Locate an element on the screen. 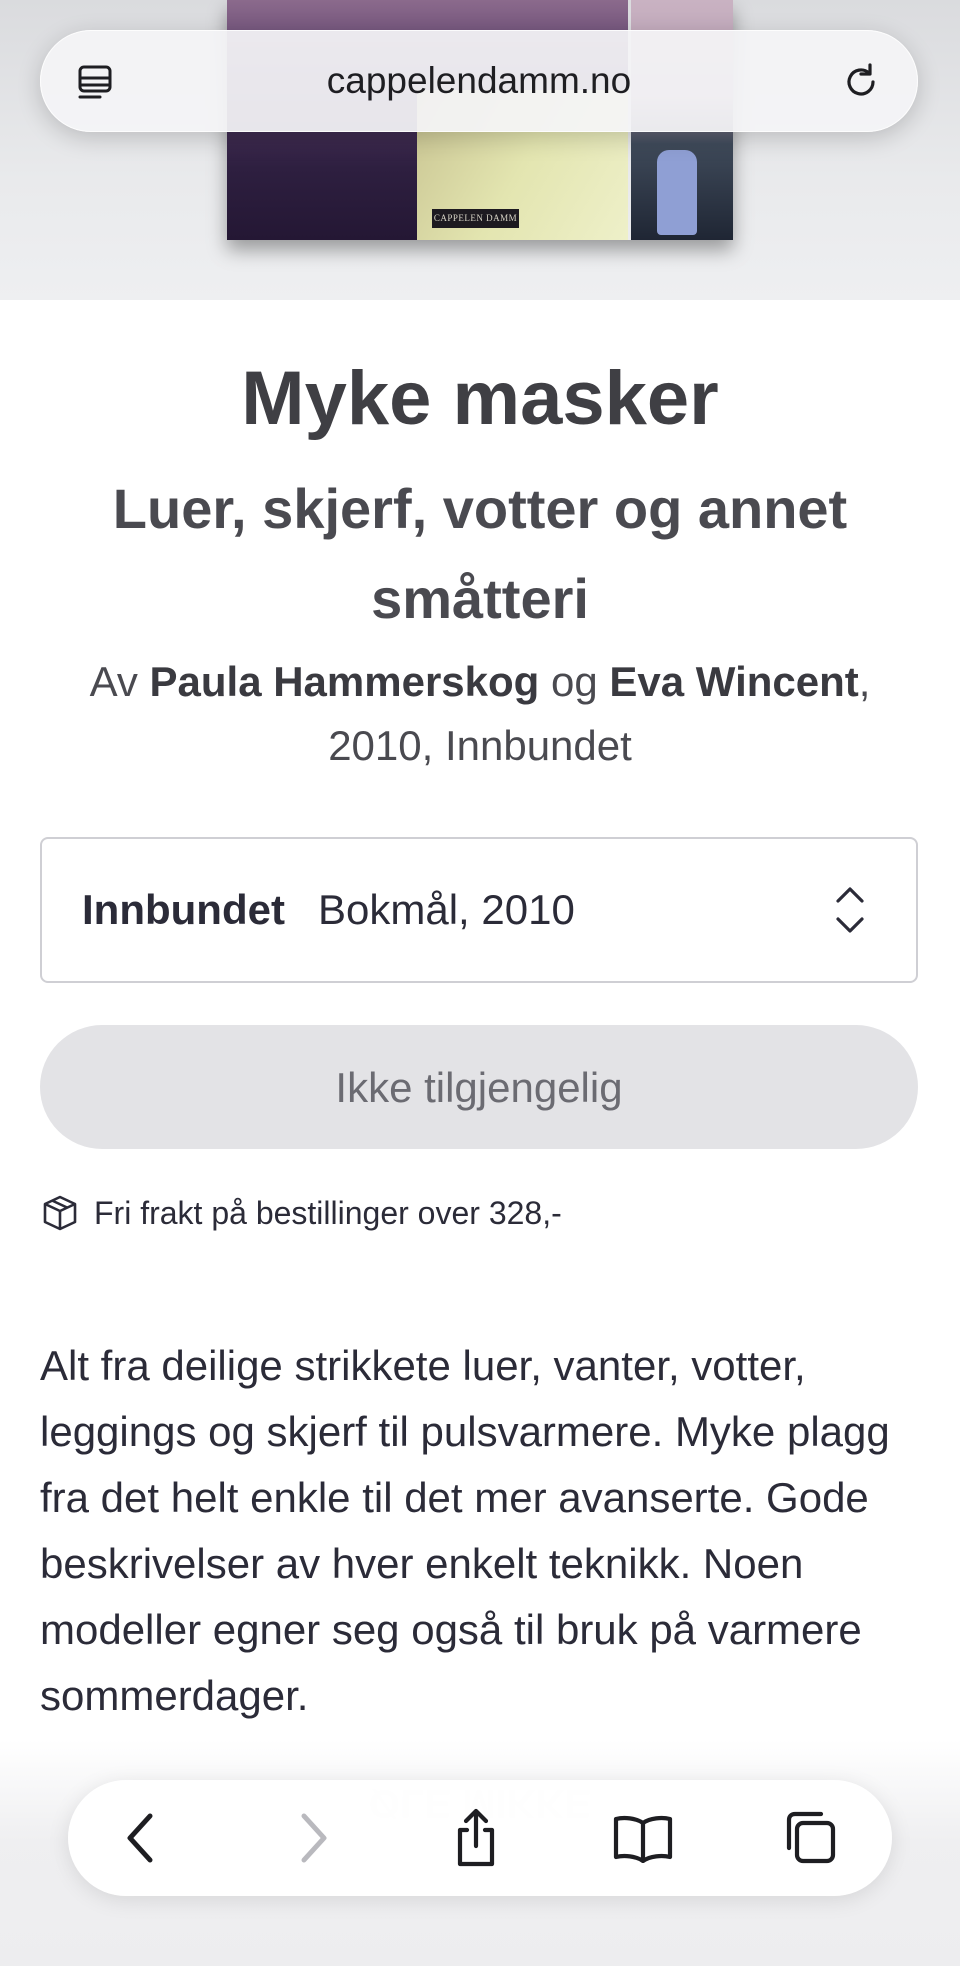  cover-publisher-label: CAPPELEN DAMM is located at coordinates (475, 218).